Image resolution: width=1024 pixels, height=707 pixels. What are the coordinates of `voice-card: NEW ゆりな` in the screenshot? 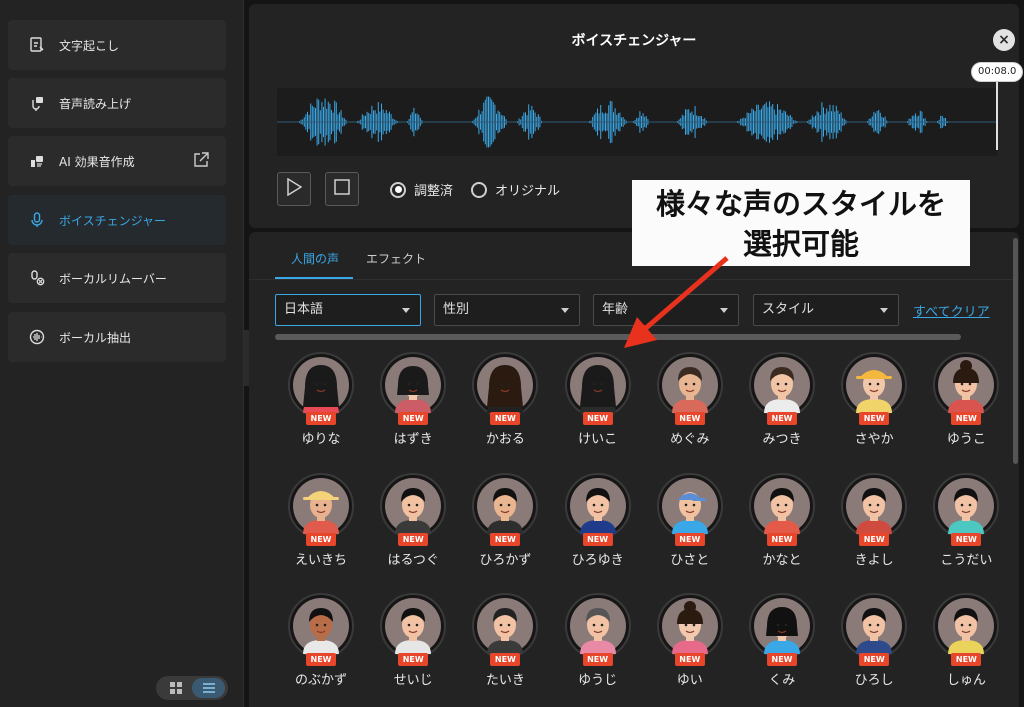 It's located at (321, 402).